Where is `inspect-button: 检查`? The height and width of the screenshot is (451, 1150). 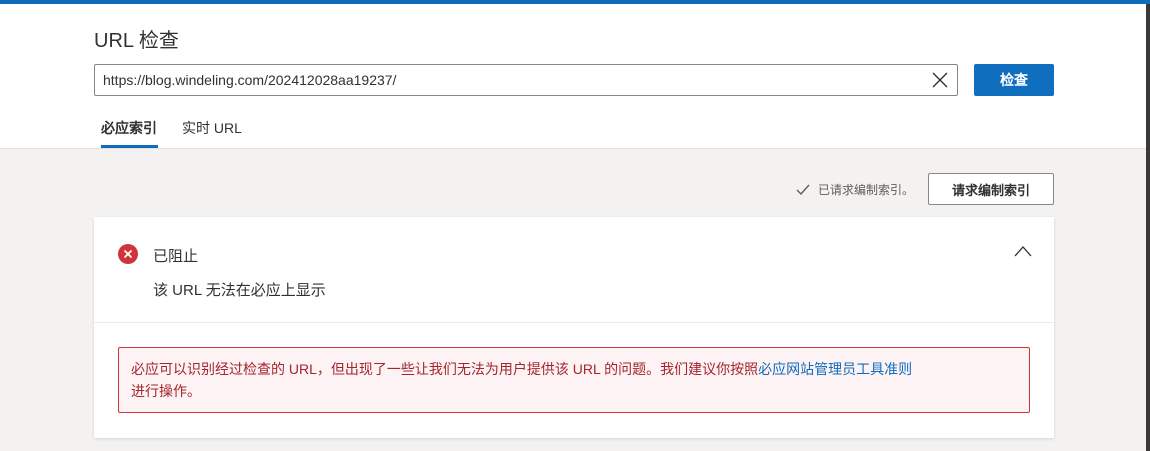
inspect-button: 检查 is located at coordinates (1014, 80).